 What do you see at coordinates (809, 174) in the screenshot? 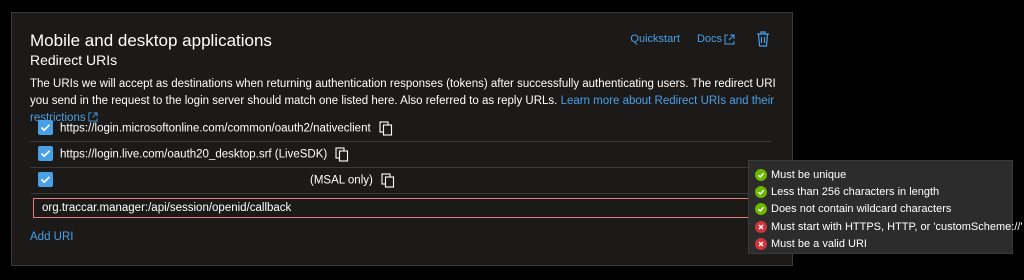
I see `rule-text: Must be unique` at bounding box center [809, 174].